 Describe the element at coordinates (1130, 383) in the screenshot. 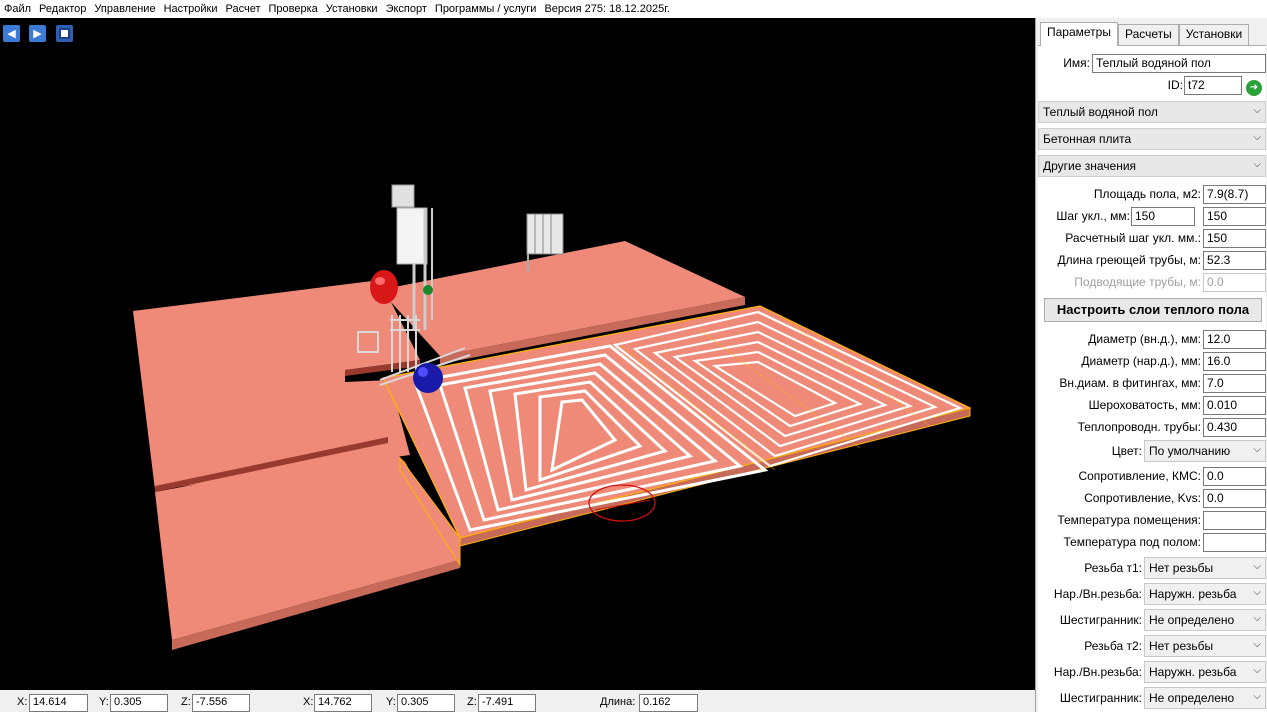

I see `fitting-diameter-label: Вн.диам. в фитингах, мм:` at that location.